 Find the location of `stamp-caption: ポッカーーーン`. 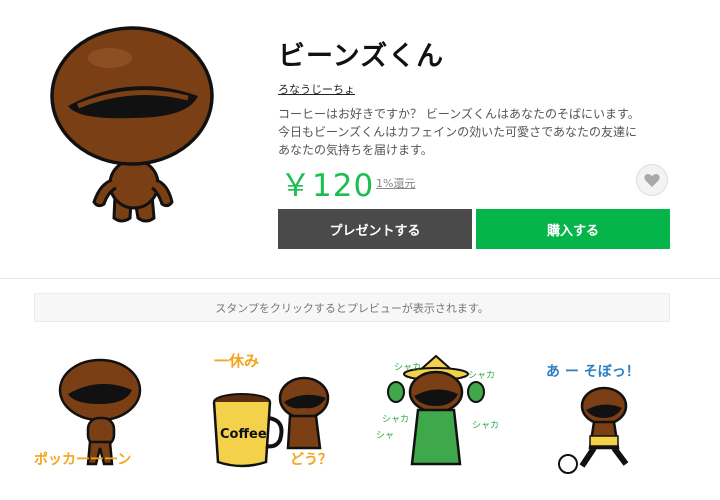

stamp-caption: ポッカーーーン is located at coordinates (82, 459).